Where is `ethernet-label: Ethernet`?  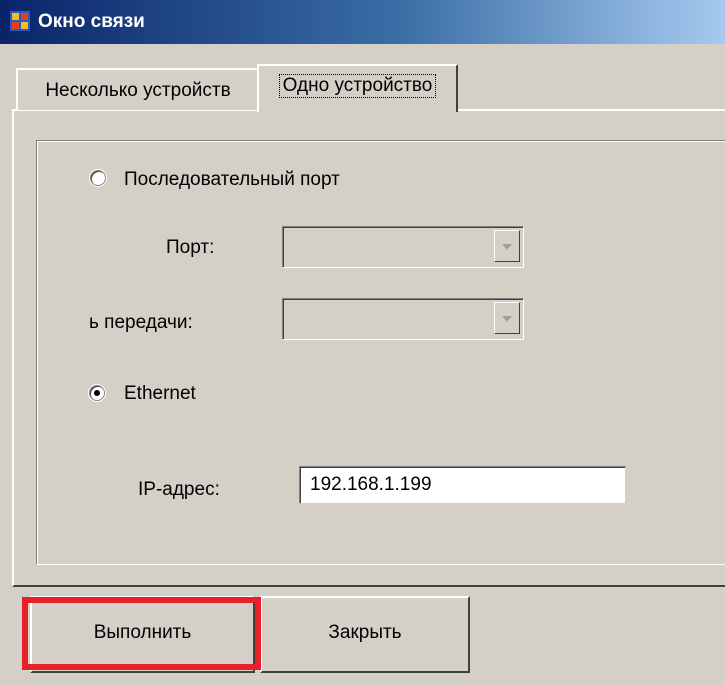
ethernet-label: Ethernet is located at coordinates (160, 393).